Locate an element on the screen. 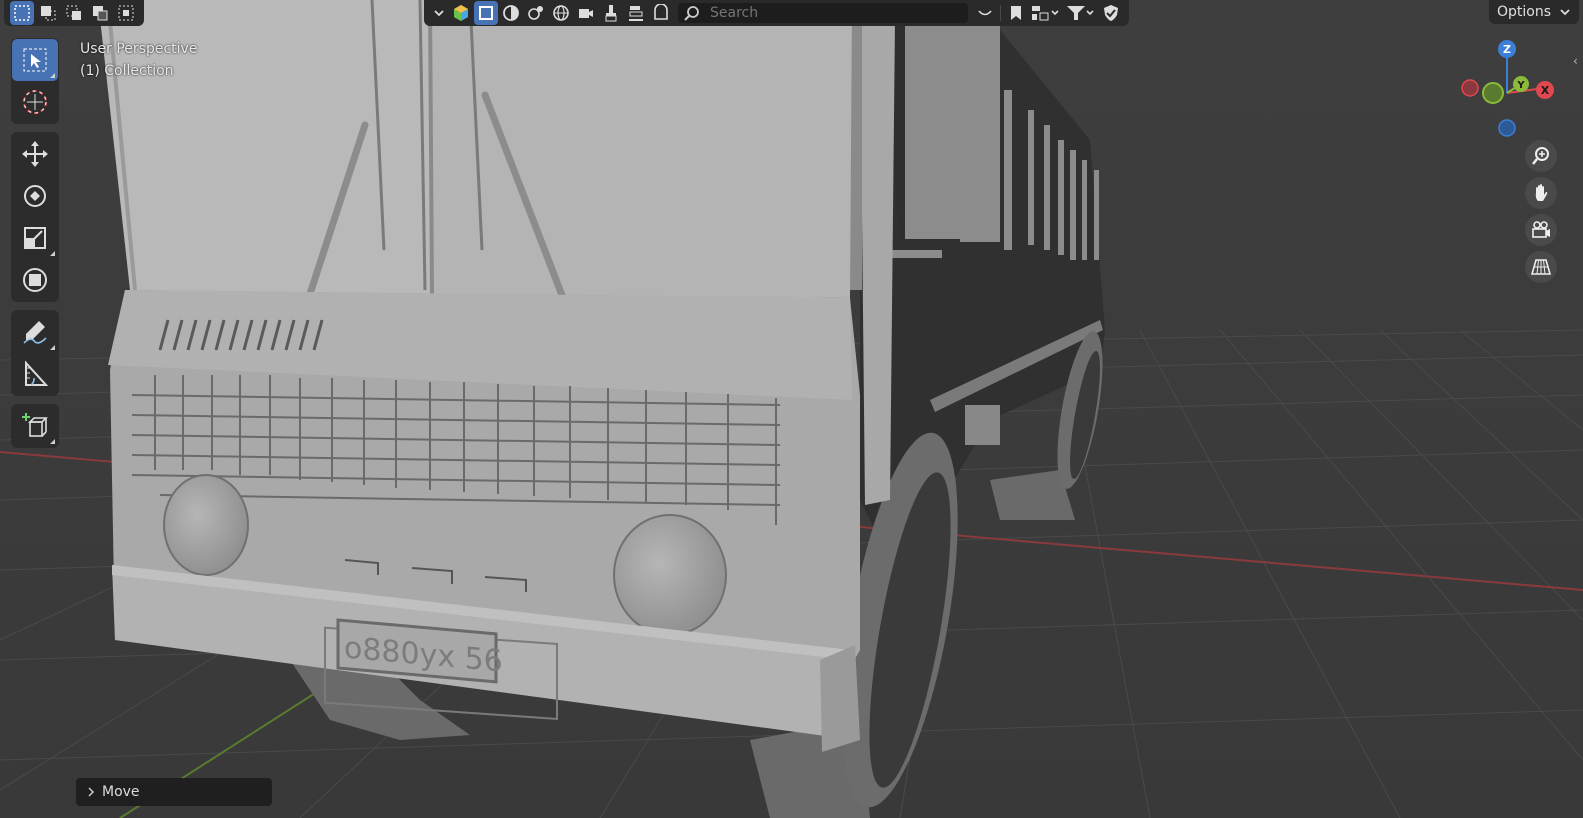  left-headlight is located at coordinates (206, 525).